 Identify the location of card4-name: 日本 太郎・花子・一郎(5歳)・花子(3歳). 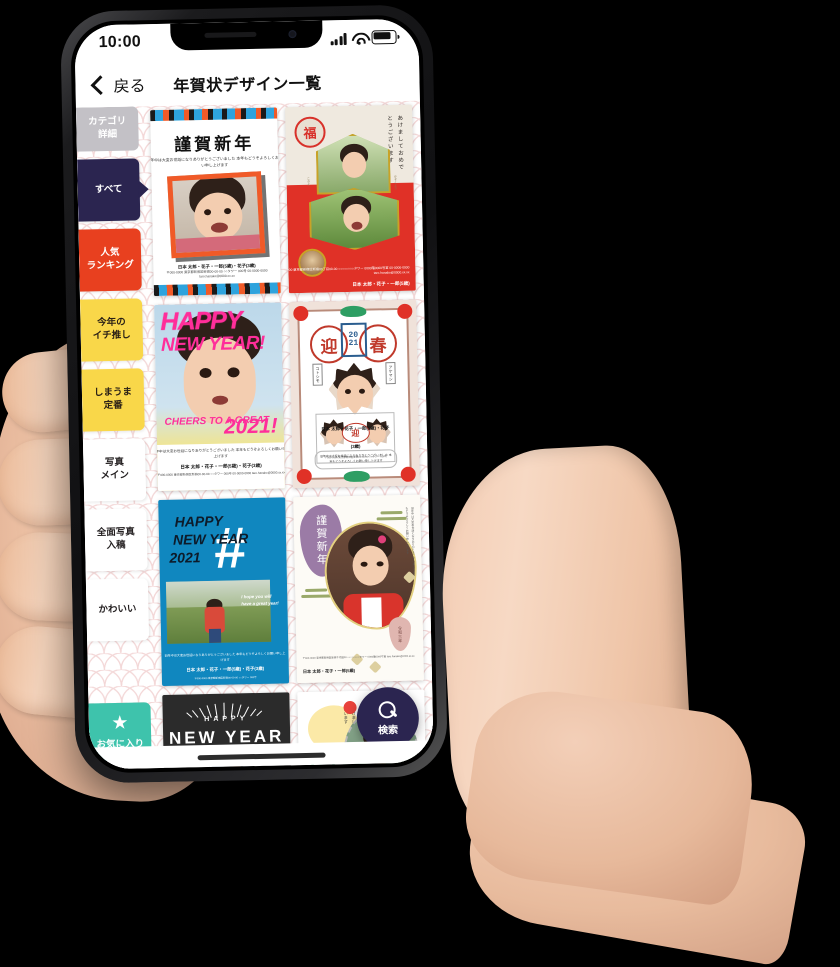
(355, 437).